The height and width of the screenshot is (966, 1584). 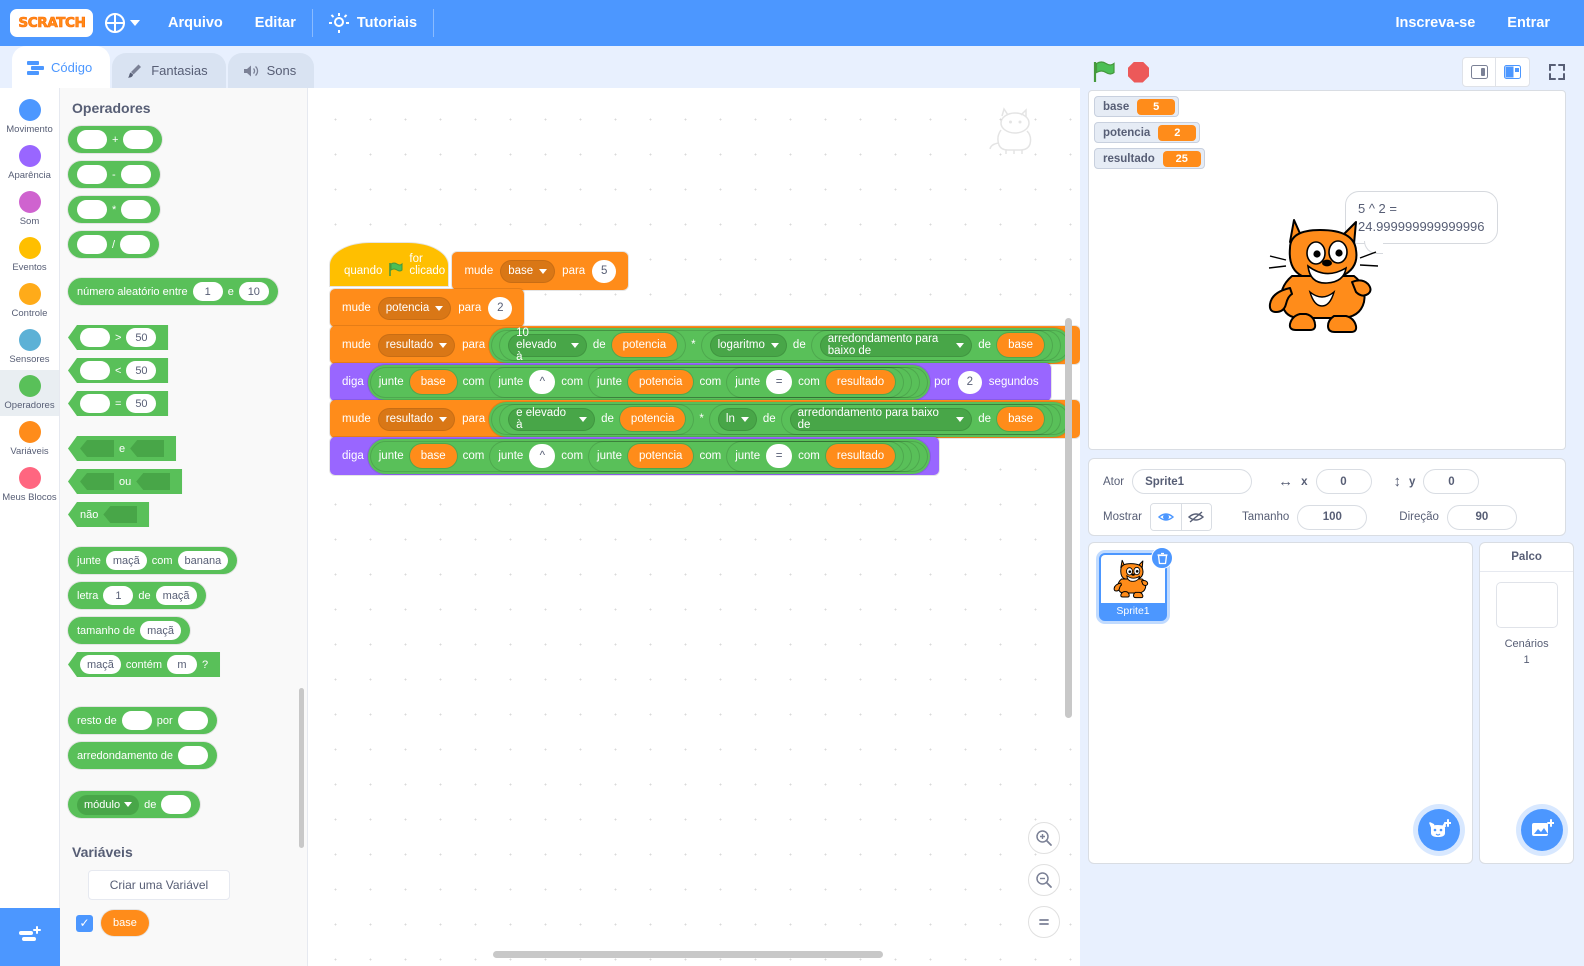 I want to click on zoom-reset-button, so click(x=1044, y=922).